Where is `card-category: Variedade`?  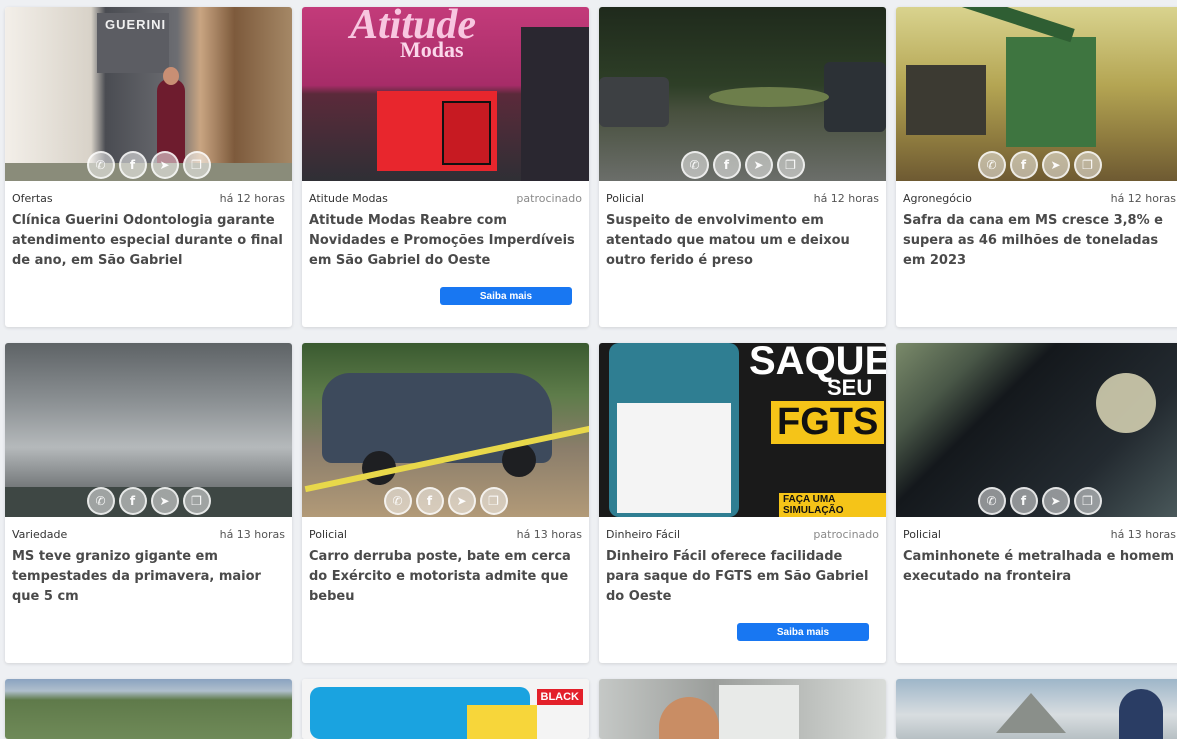
card-category: Variedade is located at coordinates (39, 534).